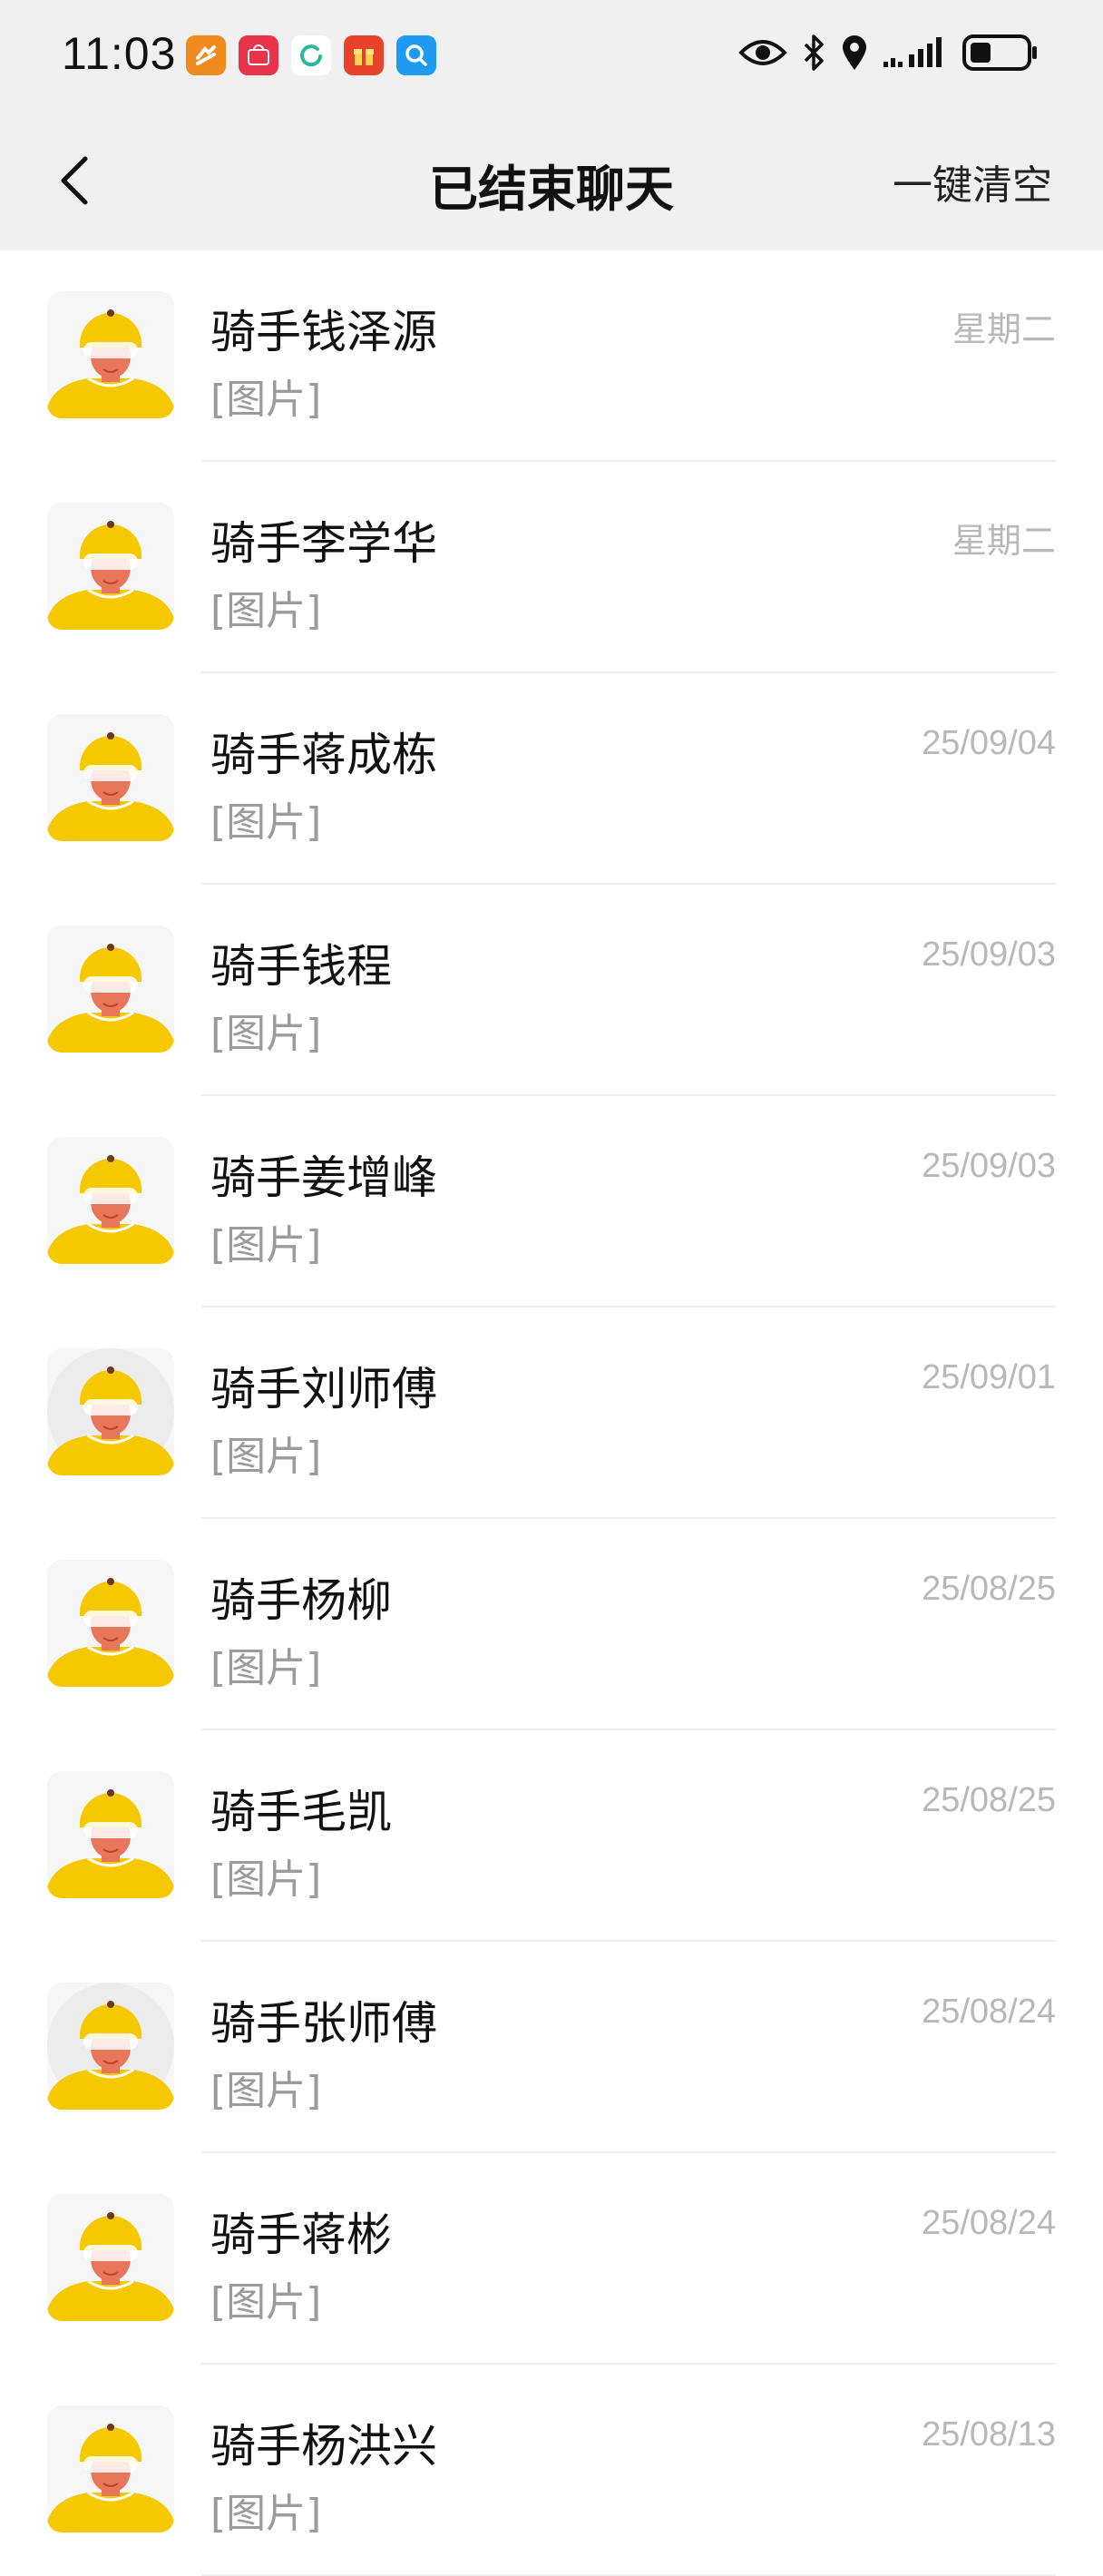  Describe the element at coordinates (301, 966) in the screenshot. I see `rider-name: 骑手钱程` at that location.